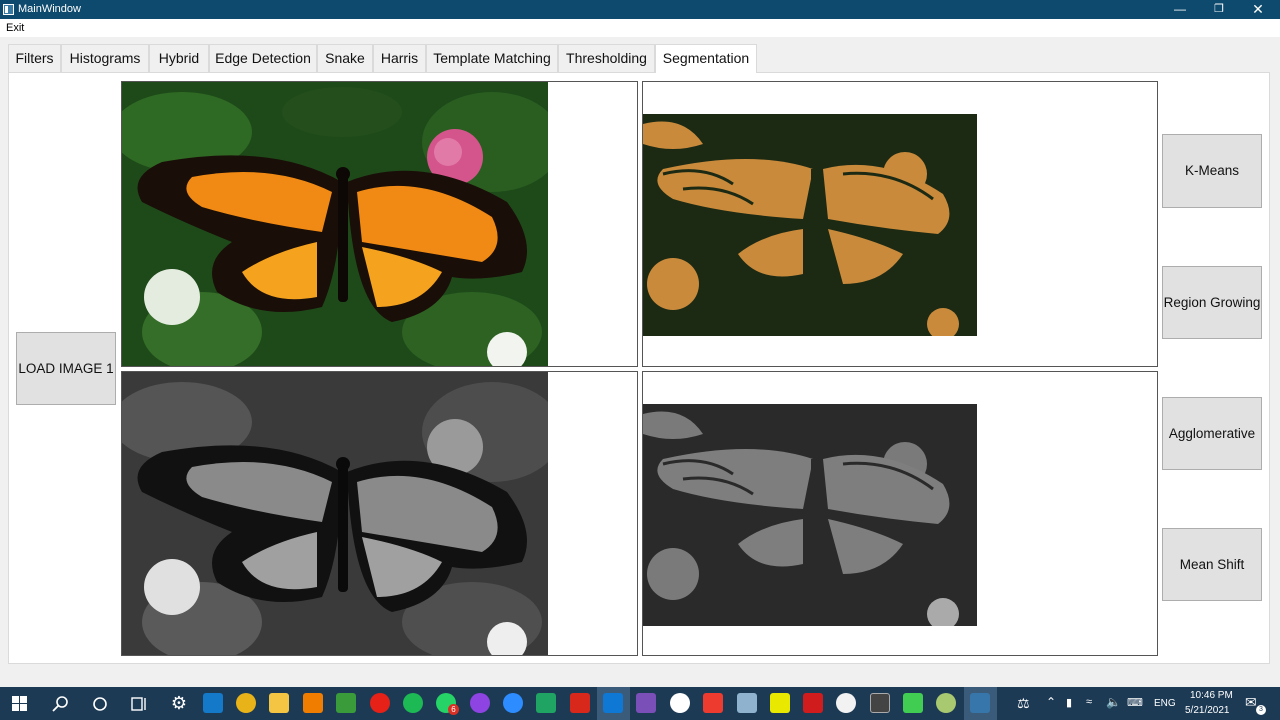  Describe the element at coordinates (646, 703) in the screenshot. I see `visual-studio-icon` at that location.